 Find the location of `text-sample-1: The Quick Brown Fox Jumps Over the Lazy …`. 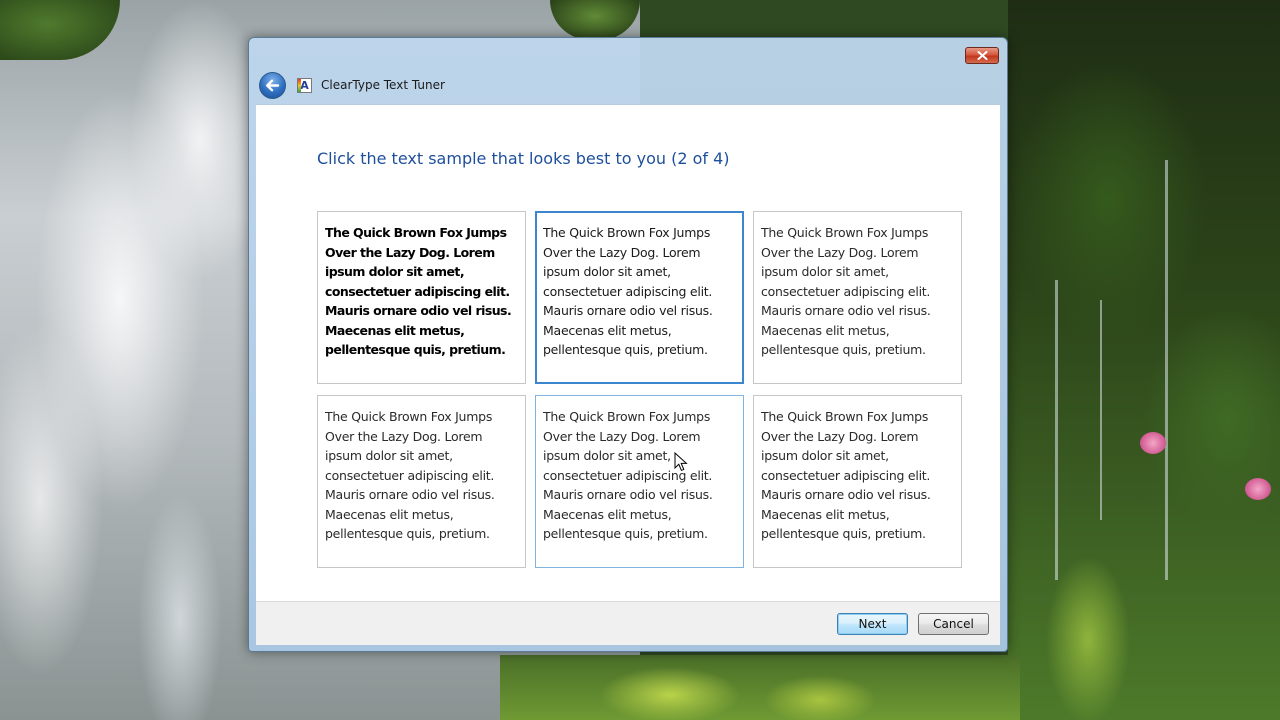

text-sample-1: The Quick Brown Fox Jumps Over the Lazy … is located at coordinates (421, 297).